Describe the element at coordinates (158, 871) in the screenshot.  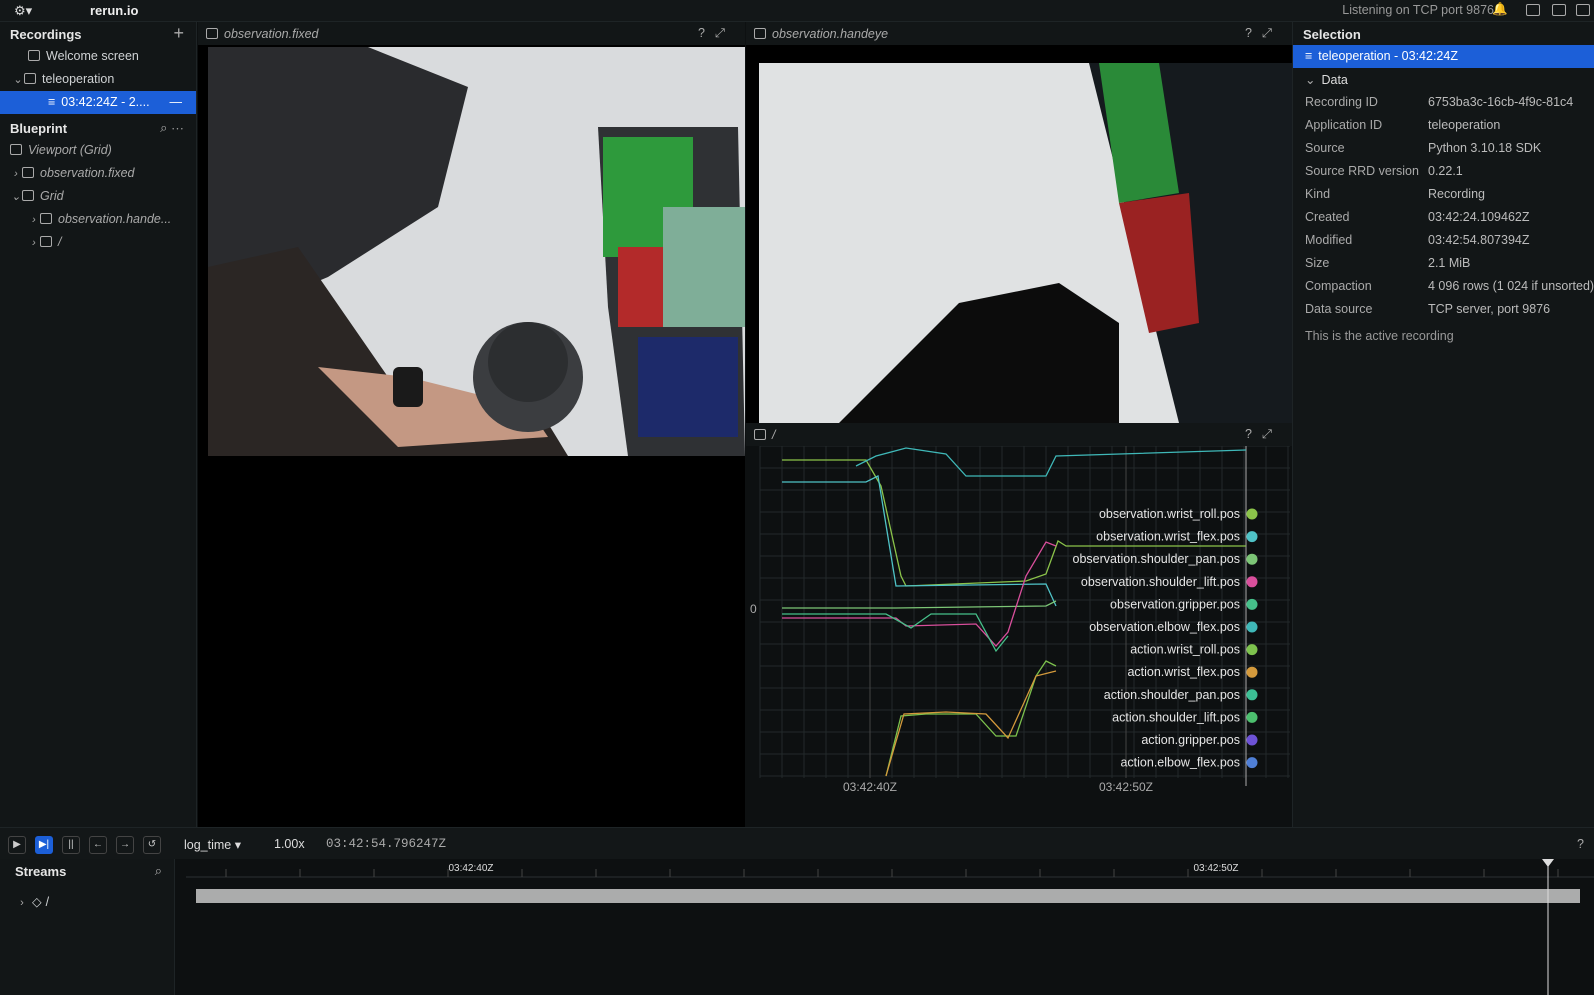
I see `search-icon: ⌕` at that location.